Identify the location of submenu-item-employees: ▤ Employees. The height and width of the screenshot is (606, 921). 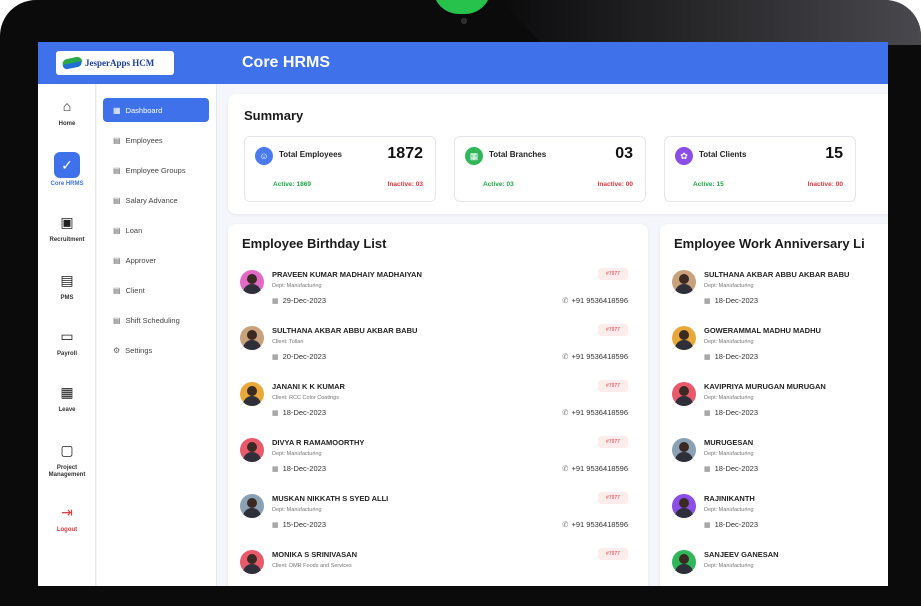
(156, 140).